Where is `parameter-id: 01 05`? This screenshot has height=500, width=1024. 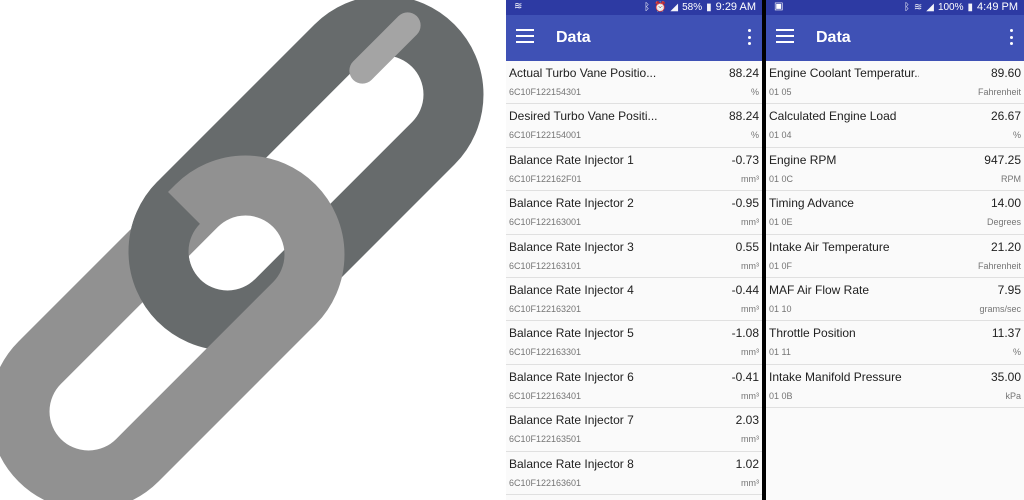
parameter-id: 01 05 is located at coordinates (780, 92).